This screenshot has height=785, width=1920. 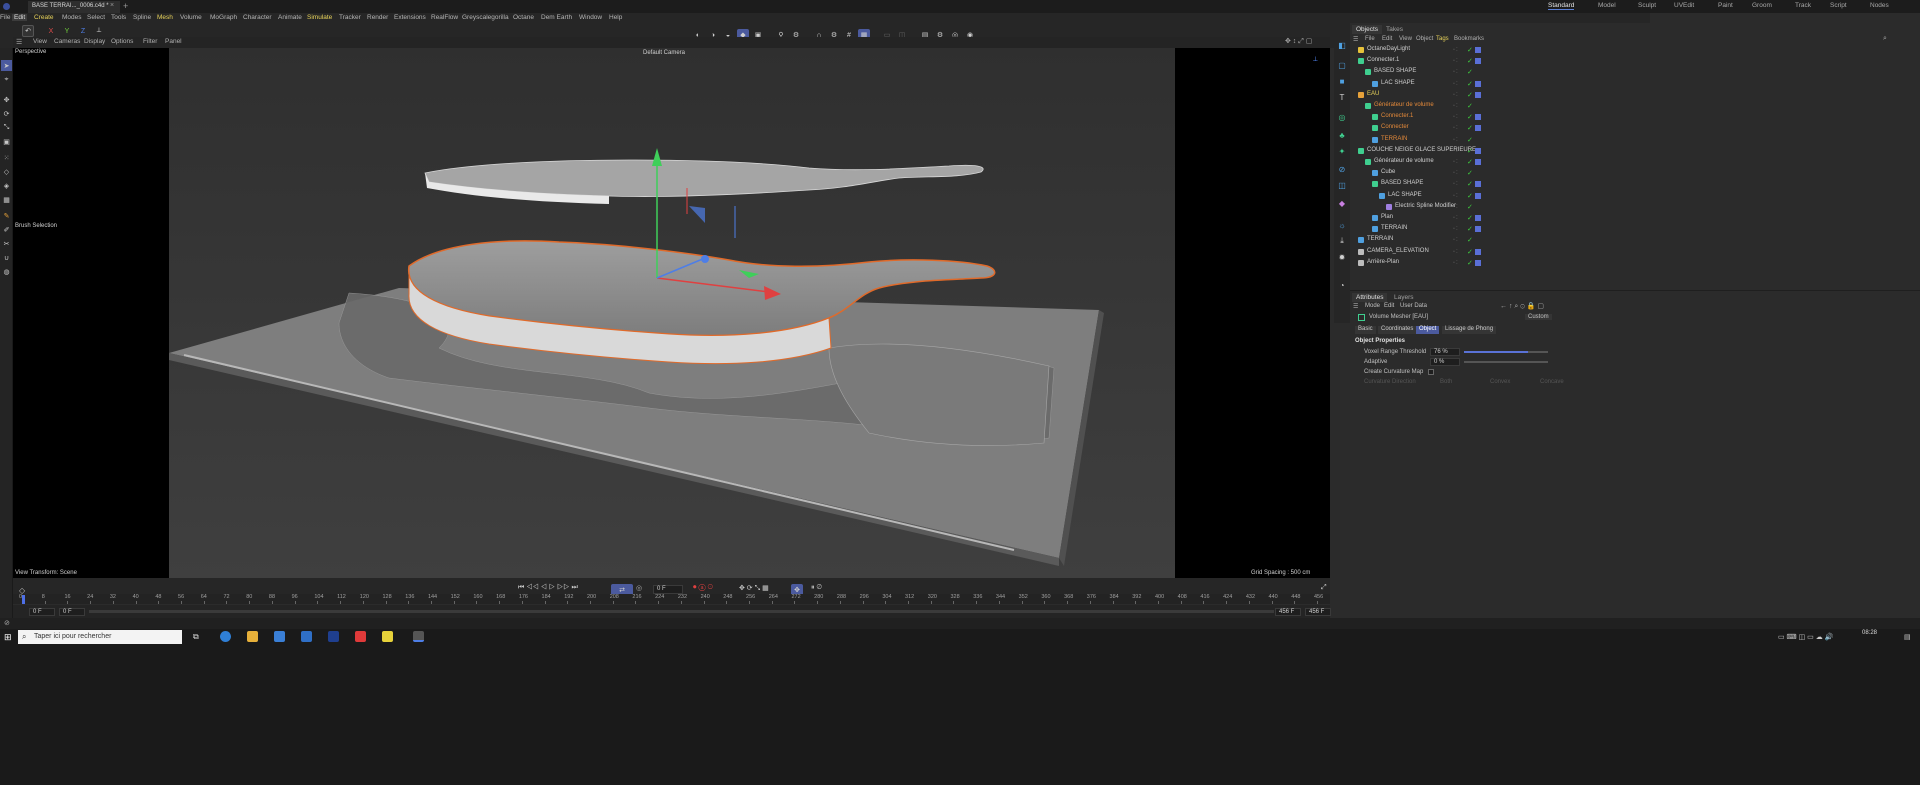 What do you see at coordinates (6, 65) in the screenshot?
I see `move-select-icon: ➤` at bounding box center [6, 65].